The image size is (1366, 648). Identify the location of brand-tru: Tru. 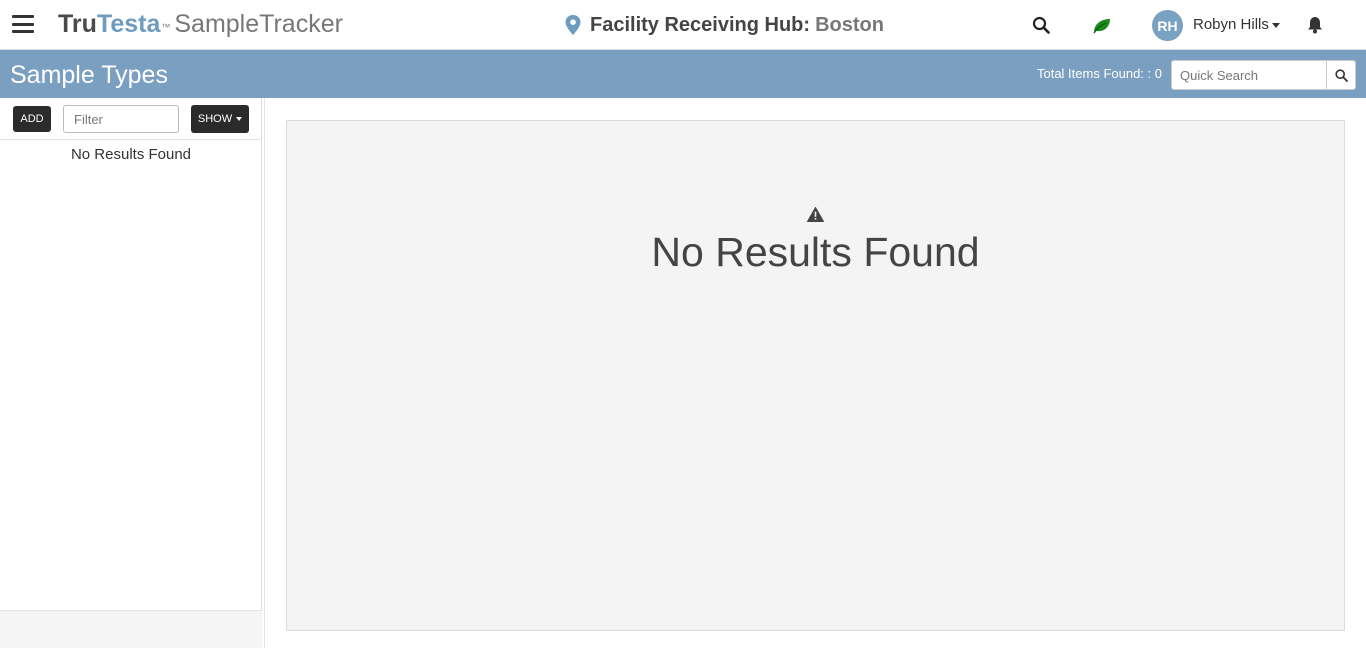
(77, 24).